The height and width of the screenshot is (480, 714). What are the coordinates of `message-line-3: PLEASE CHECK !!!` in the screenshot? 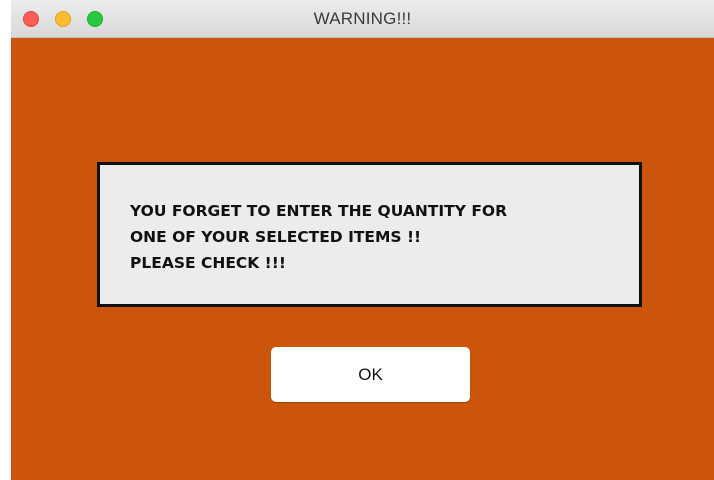 It's located at (208, 263).